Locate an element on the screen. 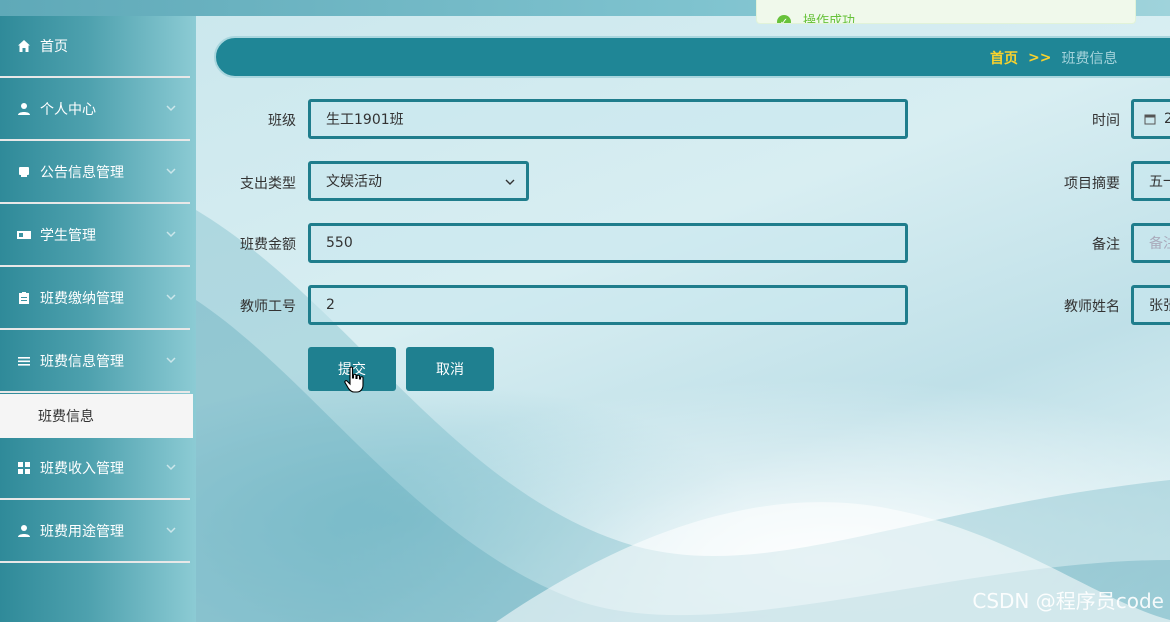 The height and width of the screenshot is (622, 1170). teacher-id-label: 教师工号 is located at coordinates (268, 307).